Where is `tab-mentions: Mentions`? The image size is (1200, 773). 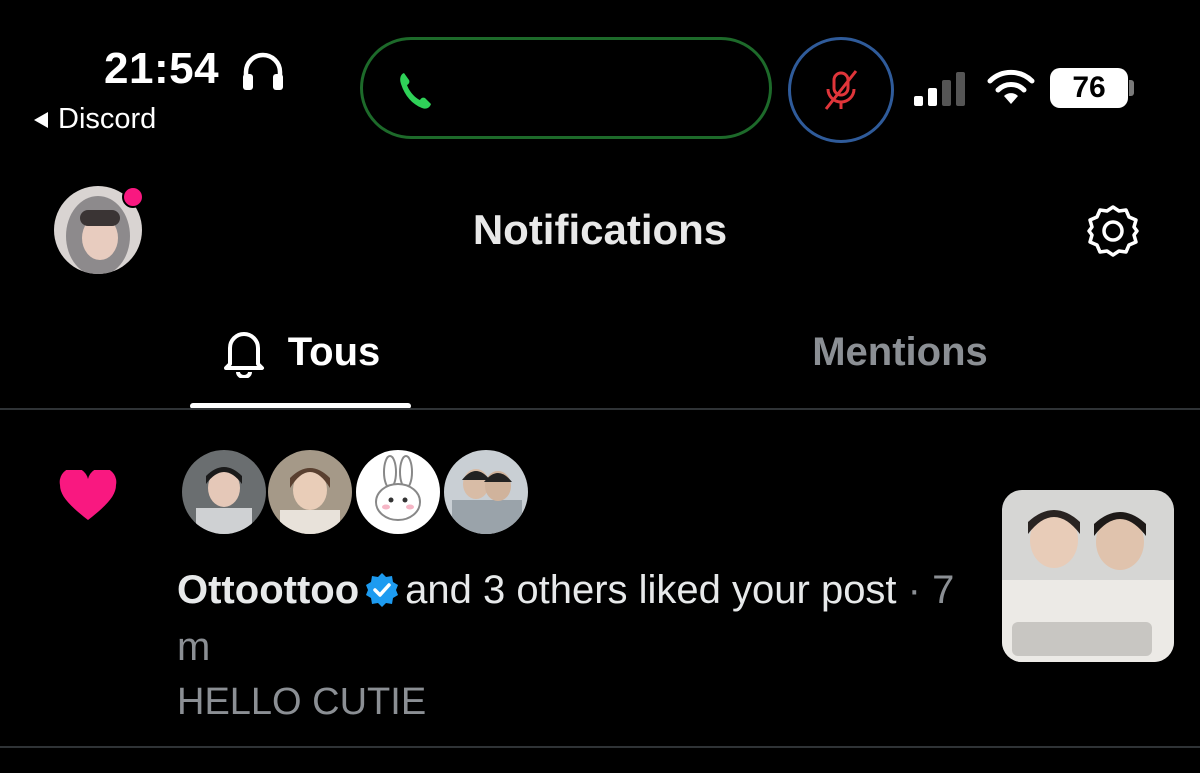 tab-mentions: Mentions is located at coordinates (900, 352).